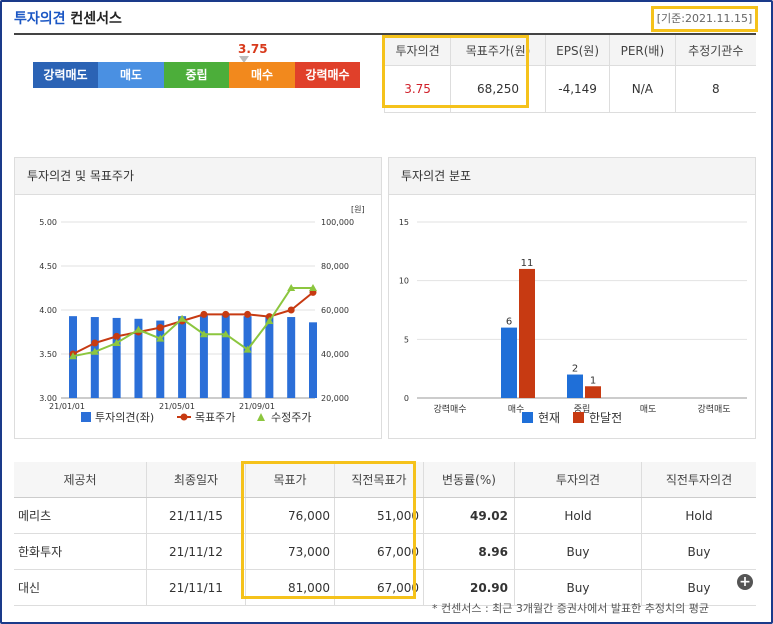 Image resolution: width=773 pixels, height=624 pixels. Describe the element at coordinates (469, 515) in the screenshot. I see `cell-change: 49.02` at that location.